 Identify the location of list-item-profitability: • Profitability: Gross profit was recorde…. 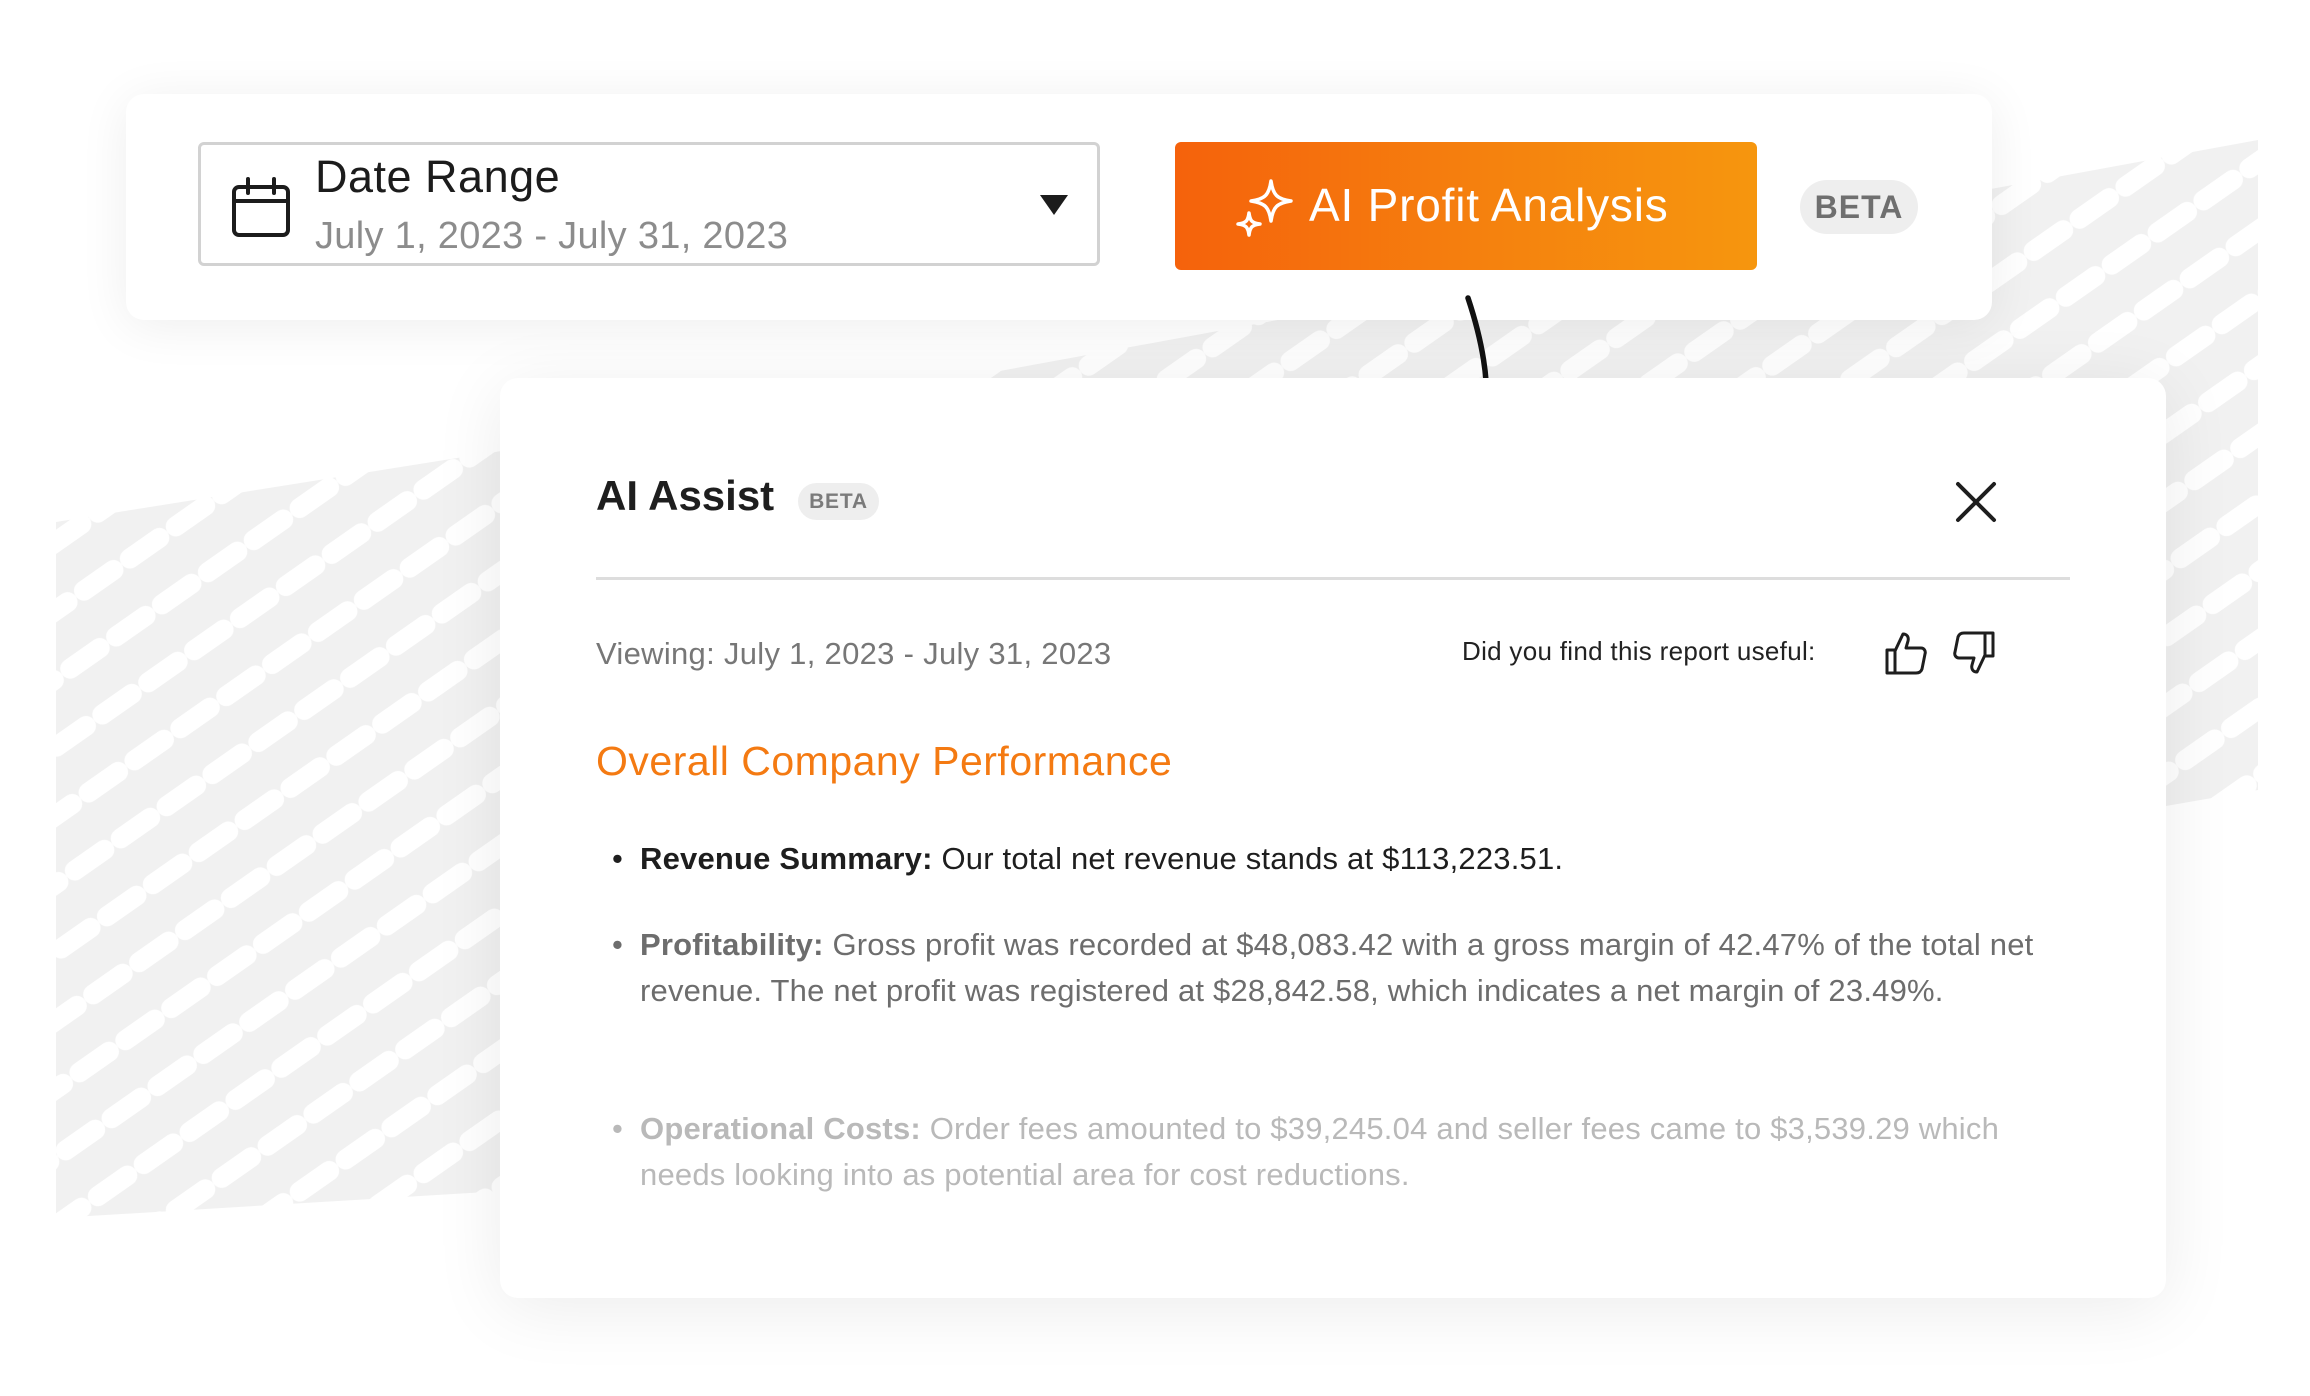
(1323, 967).